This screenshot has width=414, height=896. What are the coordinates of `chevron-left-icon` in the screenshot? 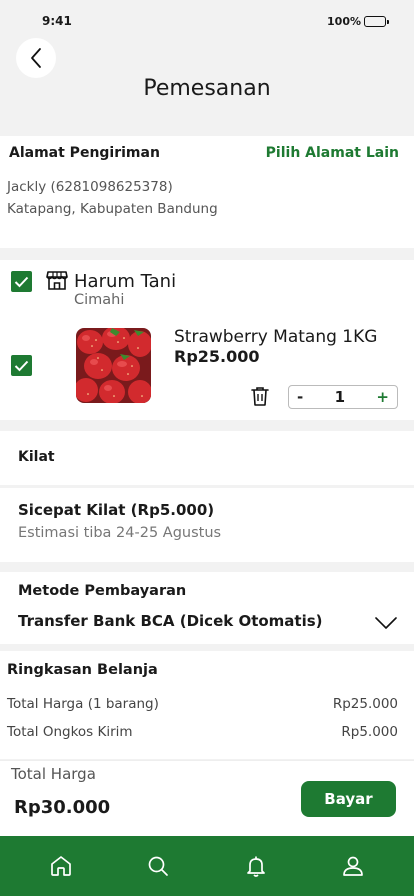 It's located at (36, 58).